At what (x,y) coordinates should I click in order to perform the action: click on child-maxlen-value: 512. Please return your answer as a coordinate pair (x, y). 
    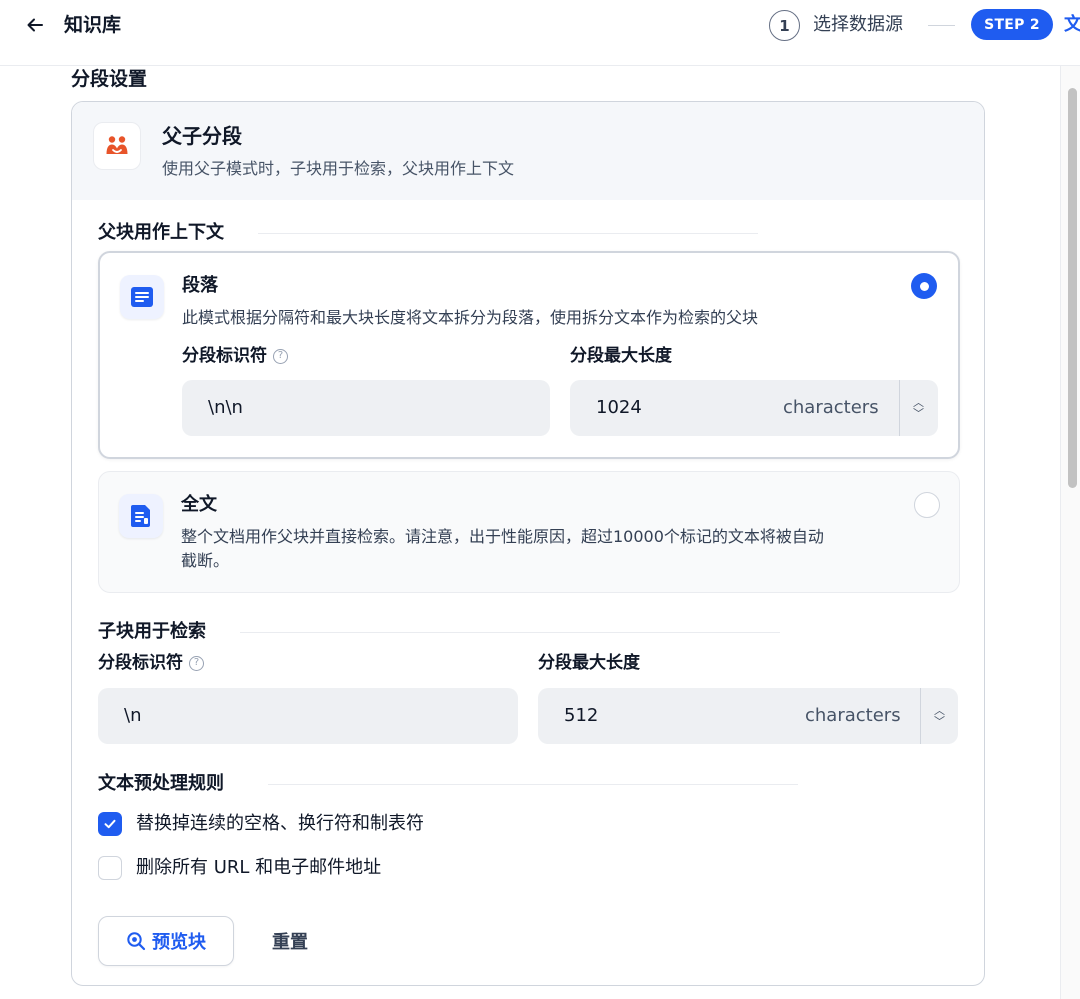
    Looking at the image, I should click on (581, 715).